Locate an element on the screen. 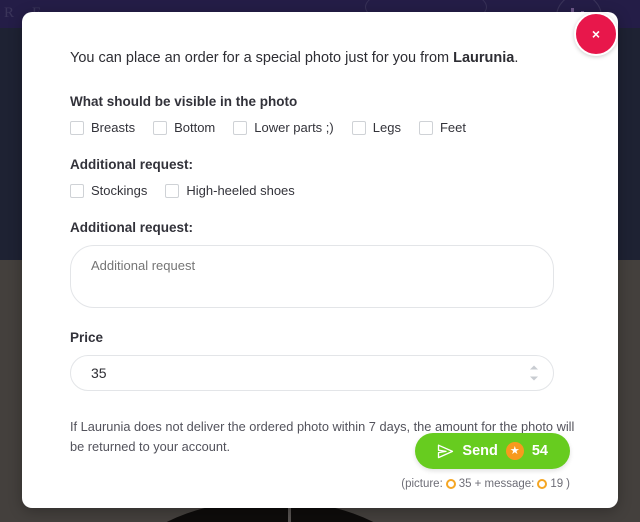 The image size is (640, 522). cost-plus: + message: is located at coordinates (504, 484).